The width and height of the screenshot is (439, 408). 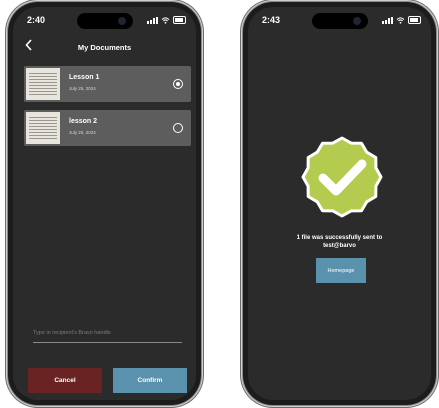 I want to click on confirm-button: Confirm, so click(x=150, y=380).